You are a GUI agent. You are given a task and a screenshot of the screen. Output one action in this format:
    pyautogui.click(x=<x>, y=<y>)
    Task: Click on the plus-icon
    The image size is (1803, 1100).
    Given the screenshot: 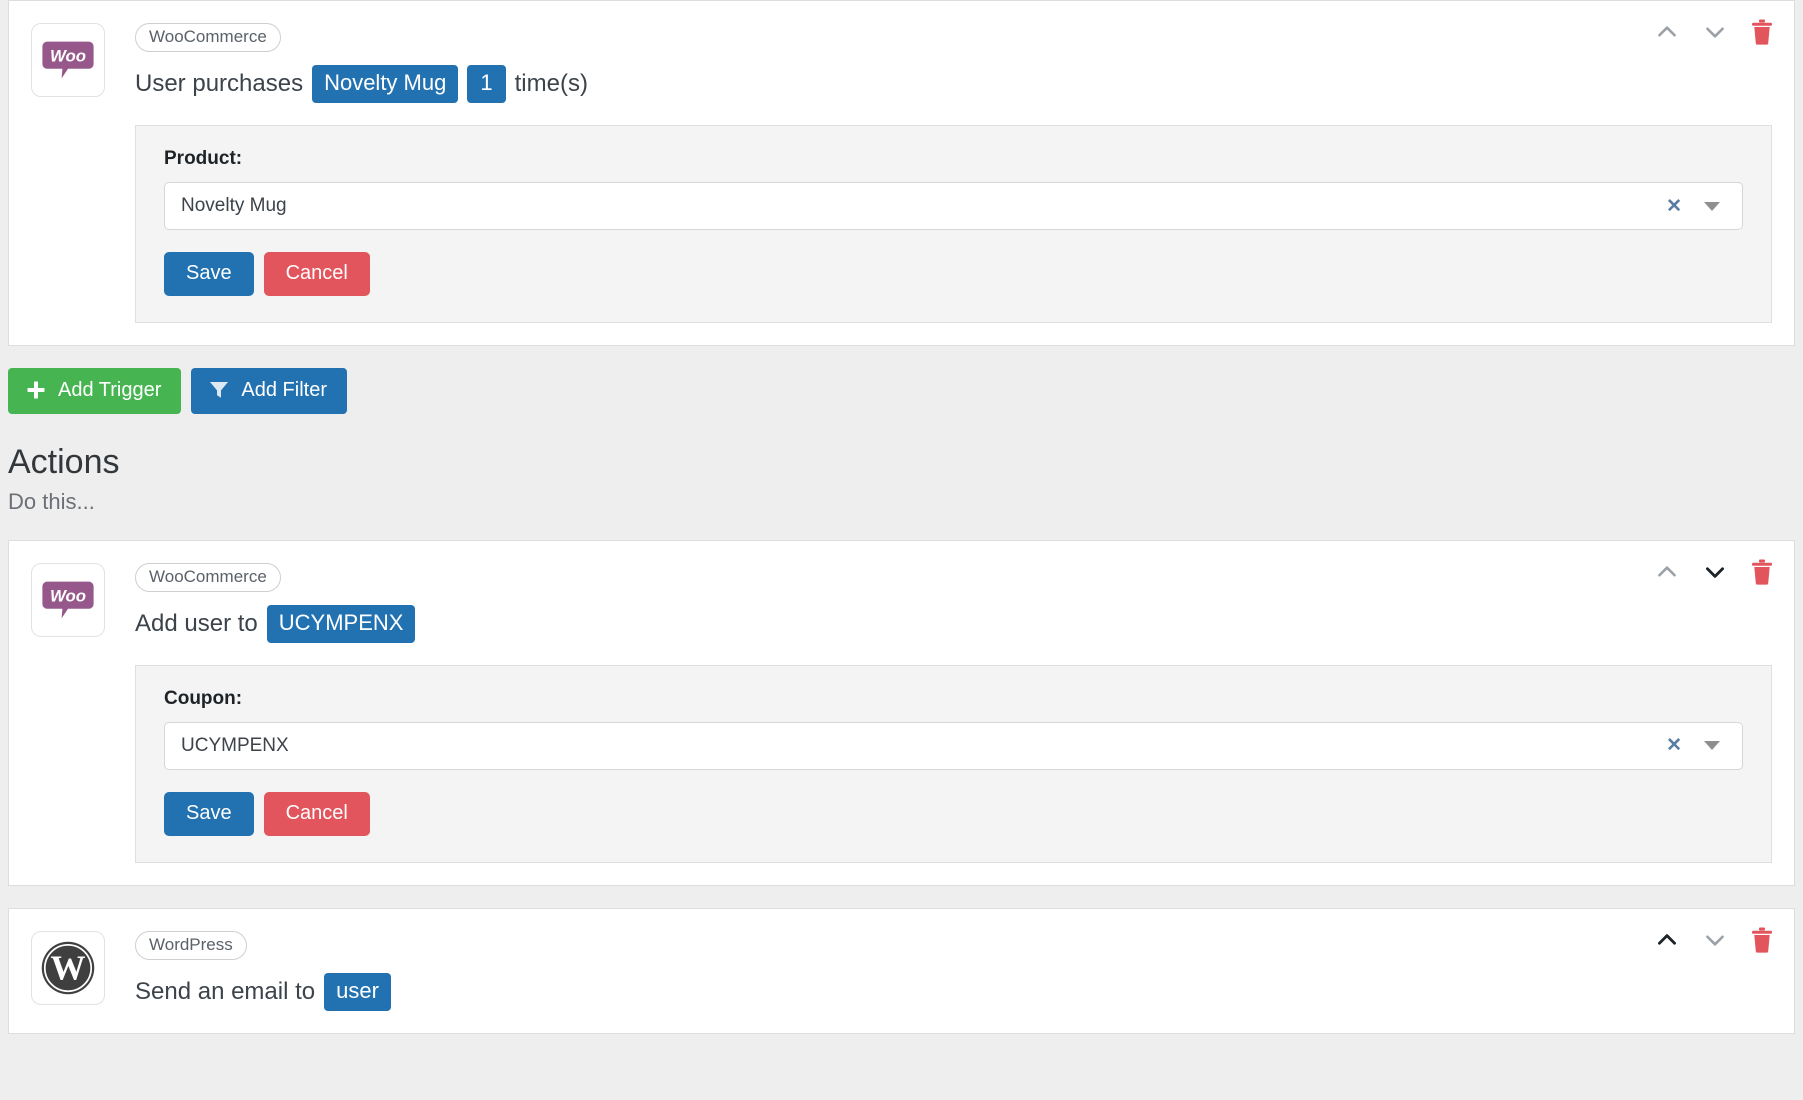 What is the action you would take?
    pyautogui.click(x=36, y=390)
    